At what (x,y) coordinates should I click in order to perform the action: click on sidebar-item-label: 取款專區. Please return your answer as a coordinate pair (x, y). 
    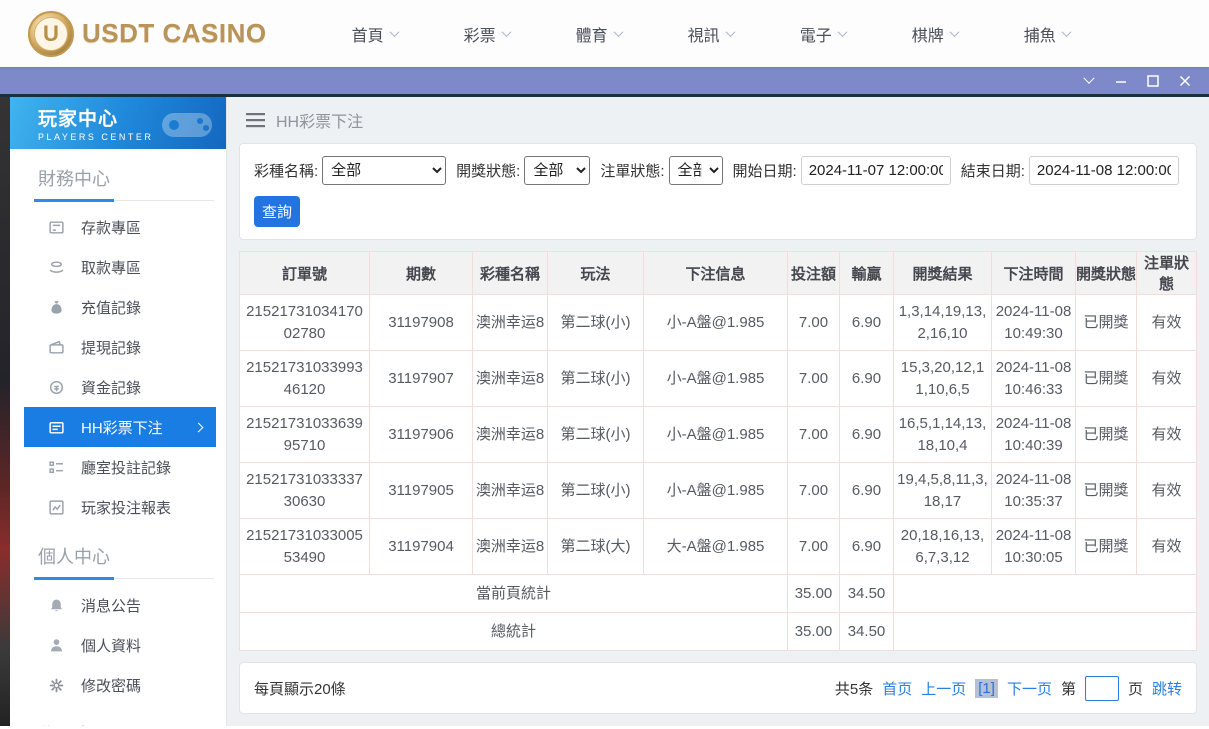
    Looking at the image, I should click on (111, 268).